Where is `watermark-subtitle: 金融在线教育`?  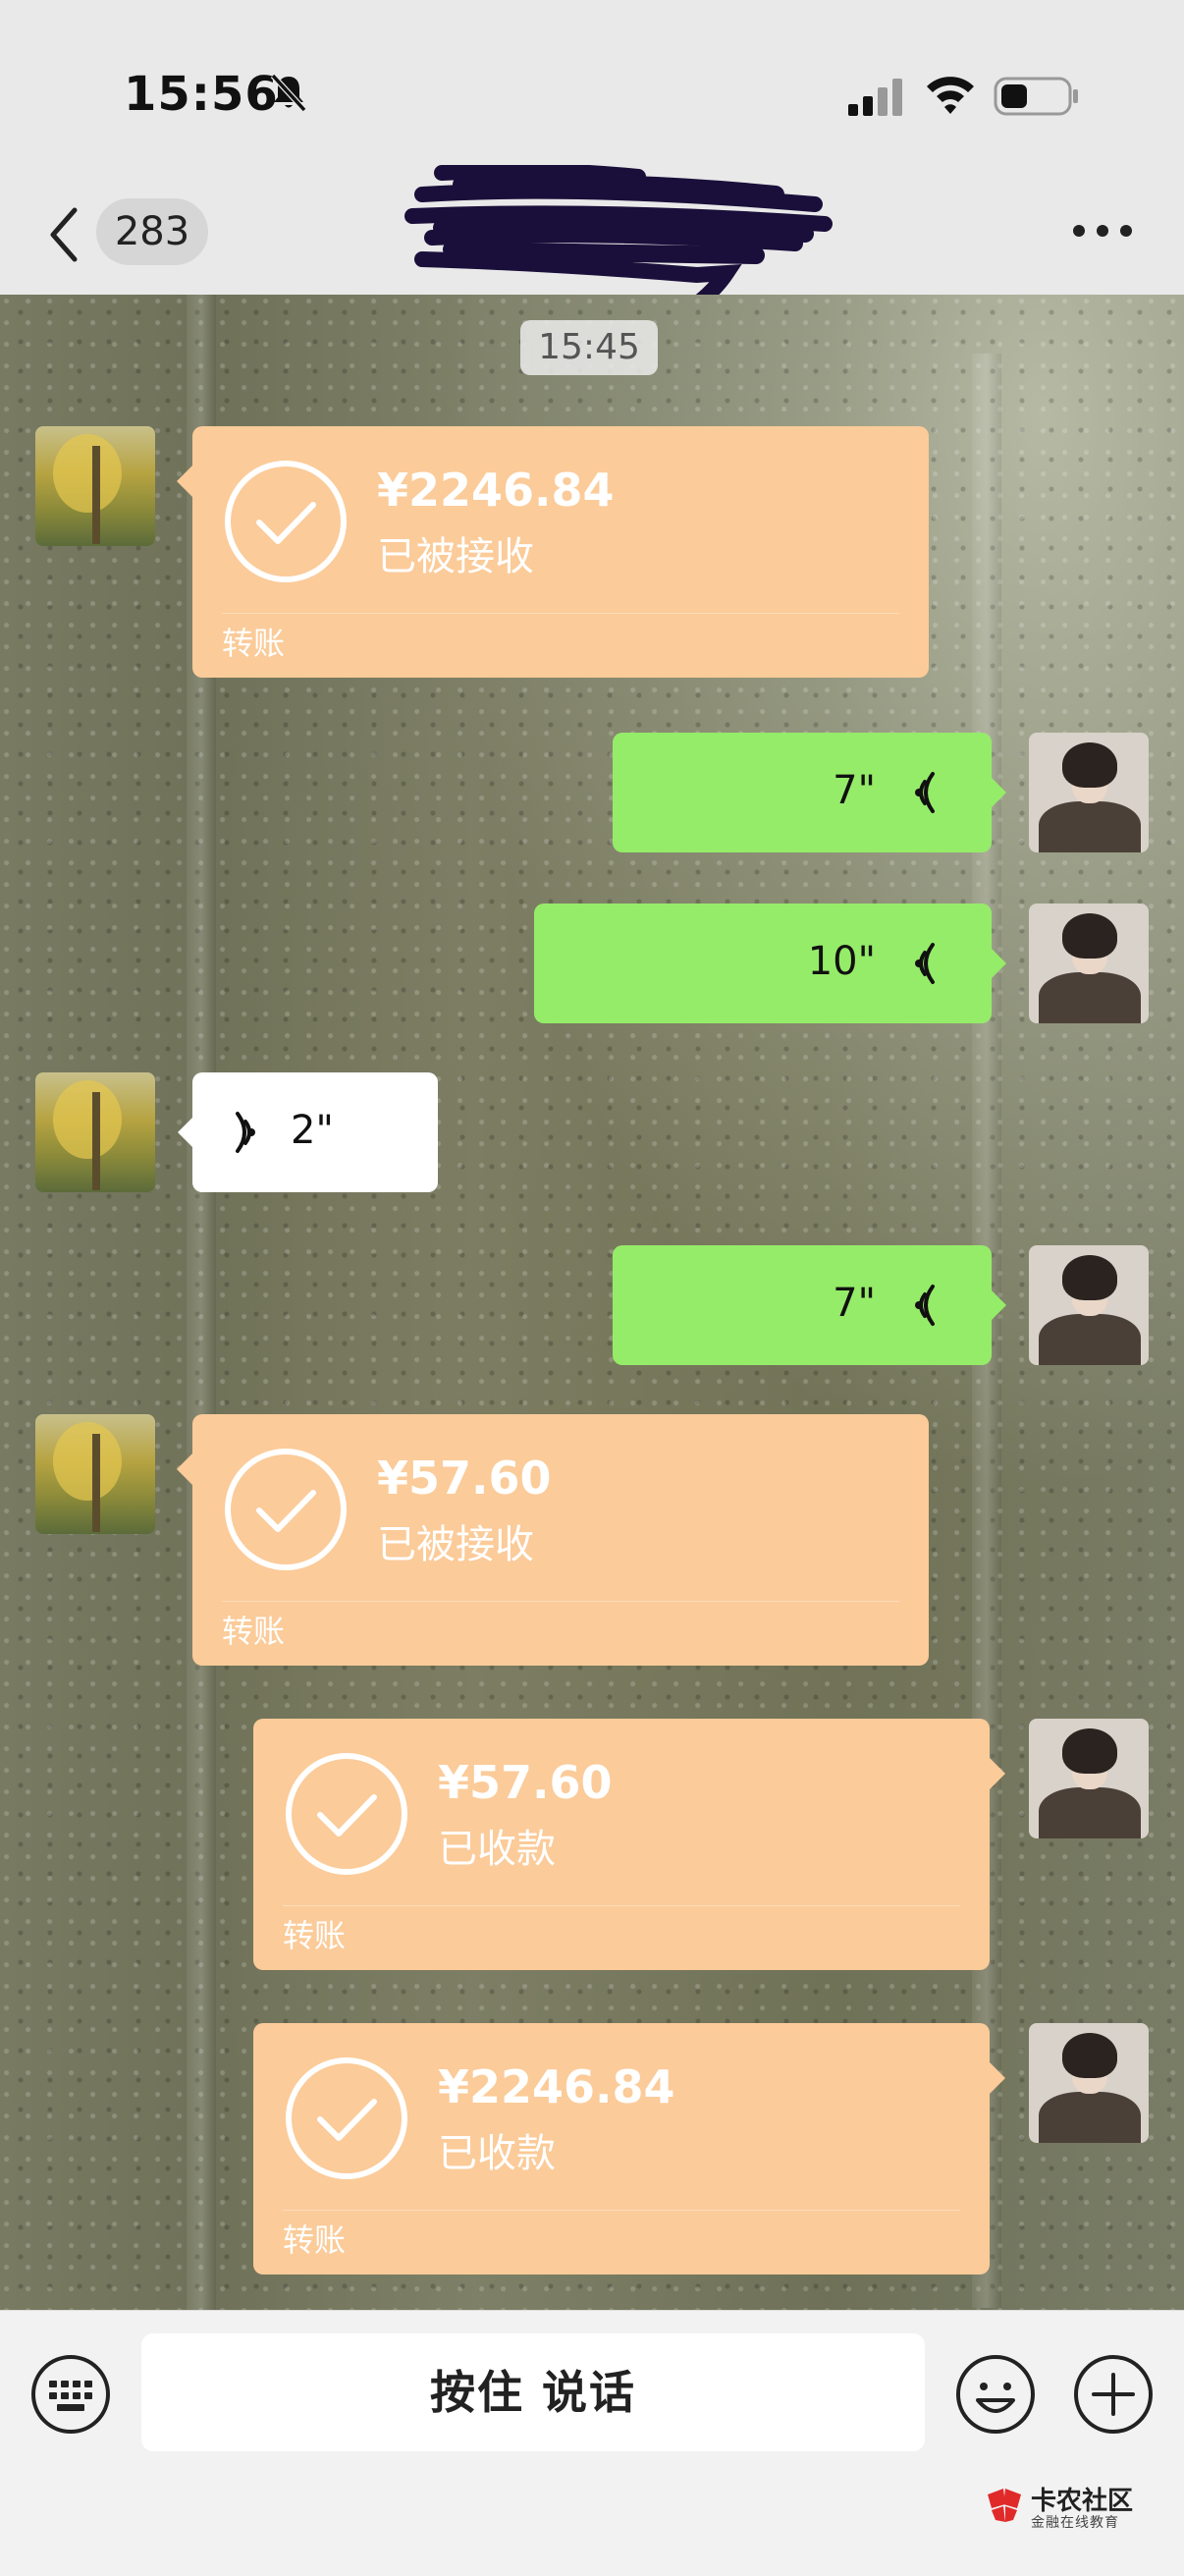
watermark-subtitle: 金融在线教育 is located at coordinates (1075, 2523).